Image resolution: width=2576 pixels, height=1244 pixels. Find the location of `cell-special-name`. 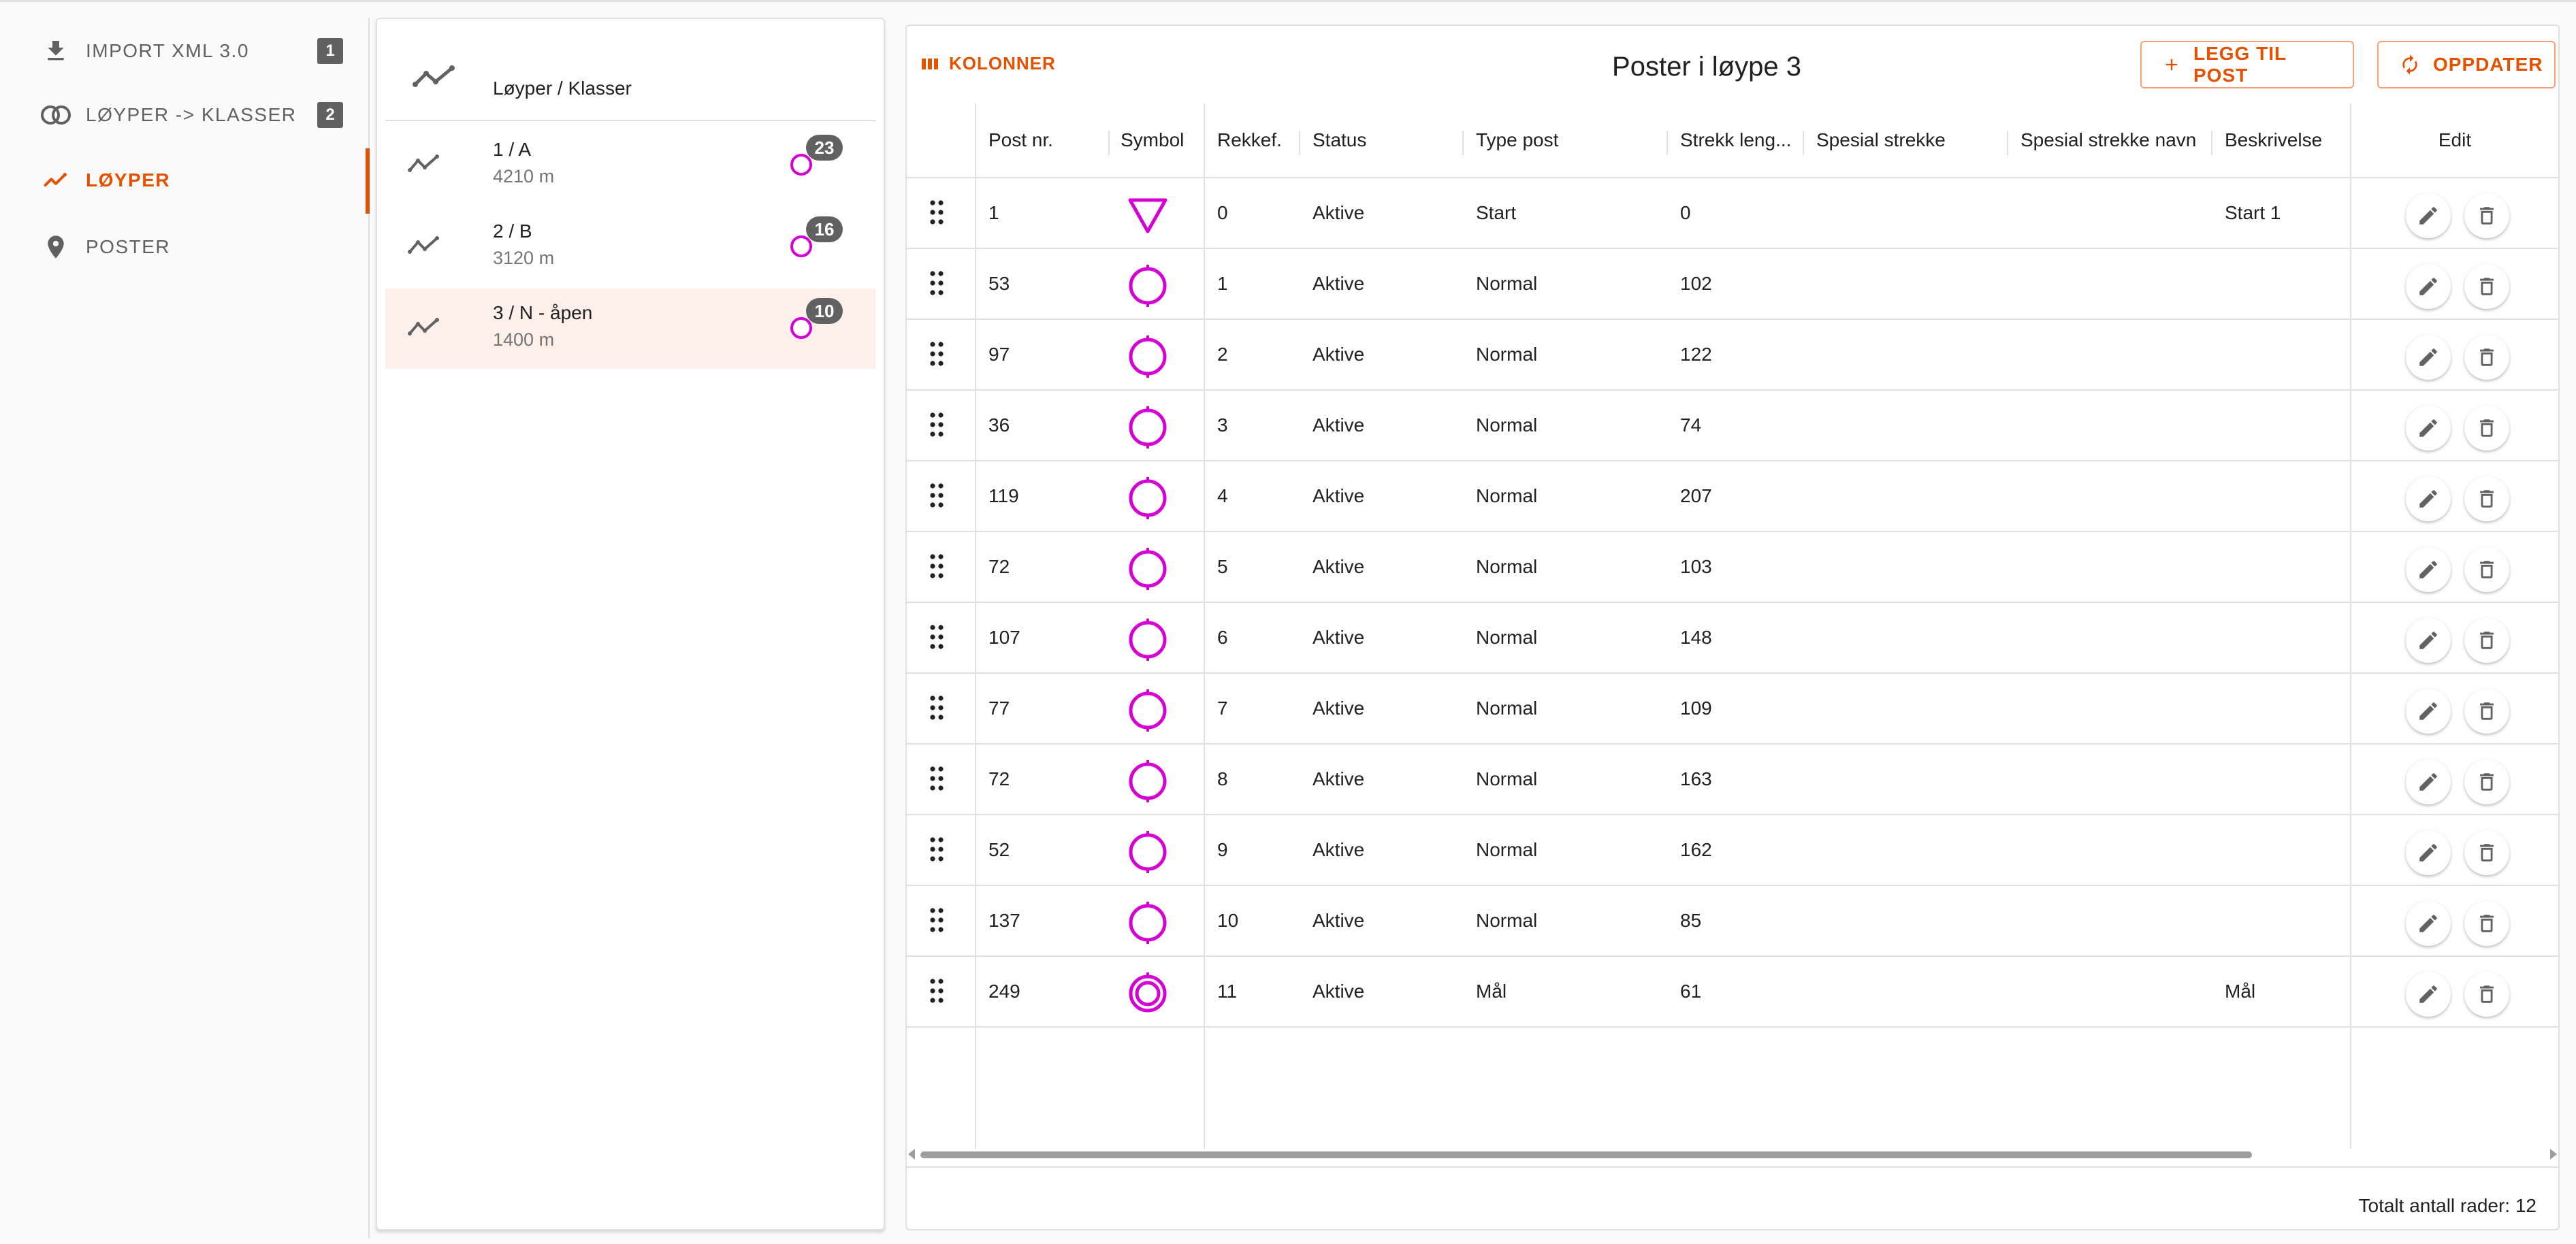

cell-special-name is located at coordinates (2109, 425).